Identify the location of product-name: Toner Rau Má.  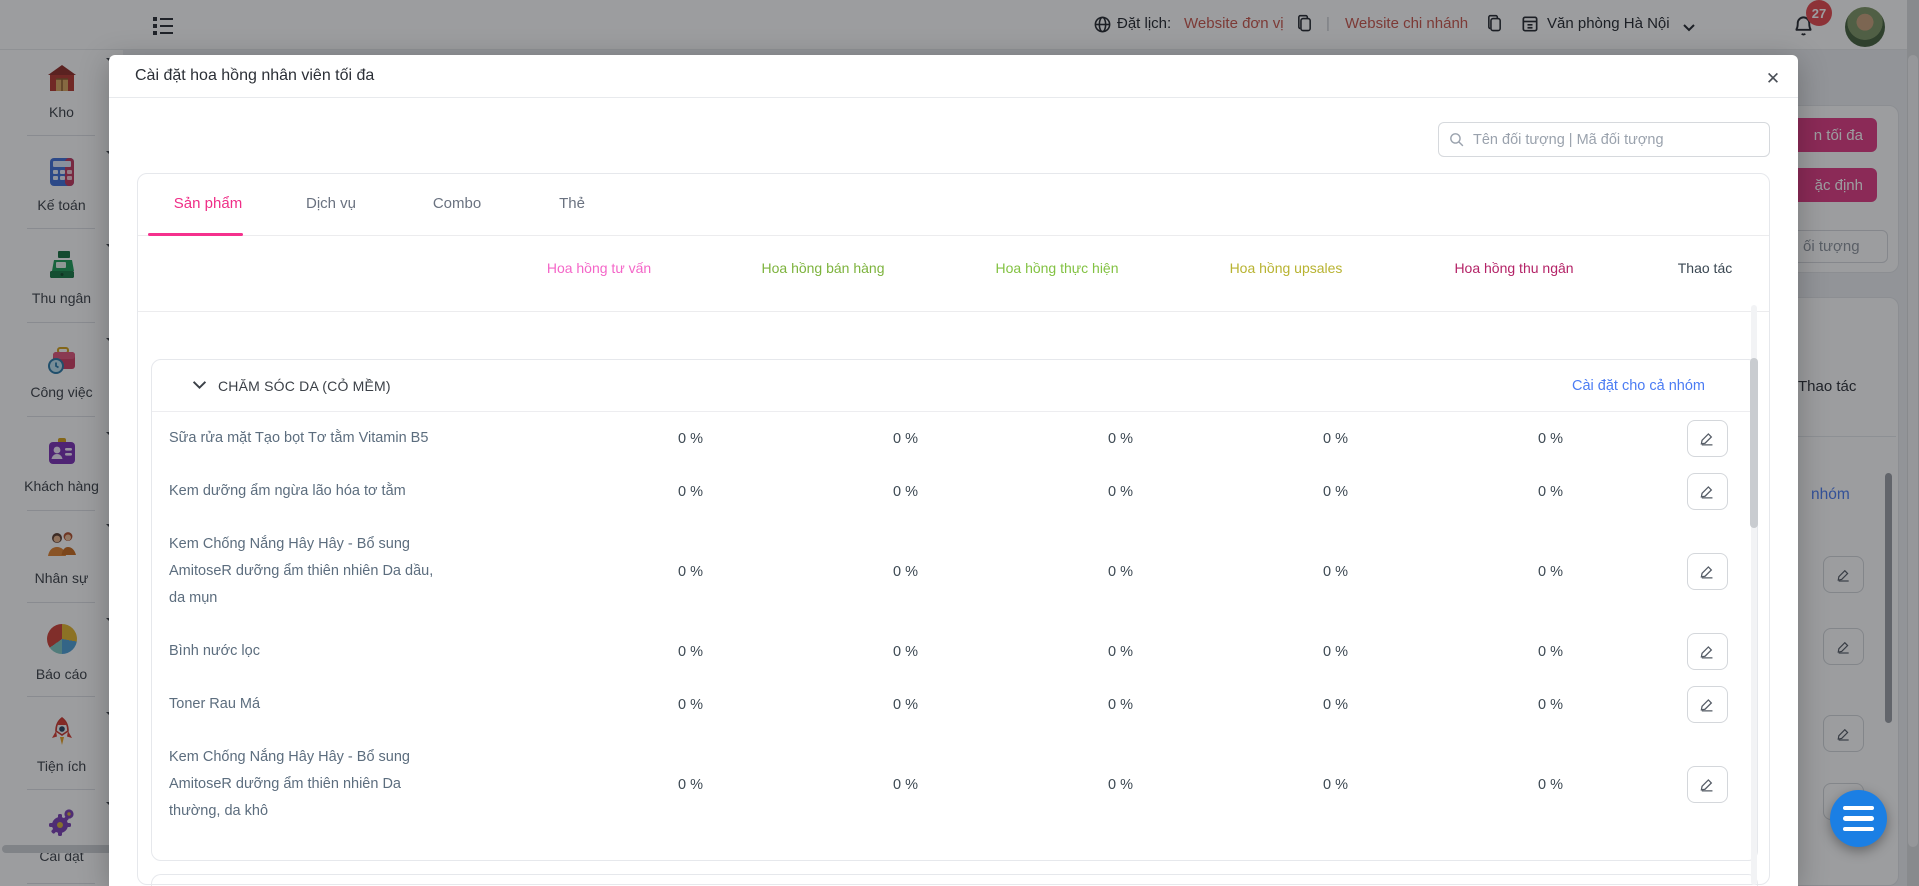
(215, 704).